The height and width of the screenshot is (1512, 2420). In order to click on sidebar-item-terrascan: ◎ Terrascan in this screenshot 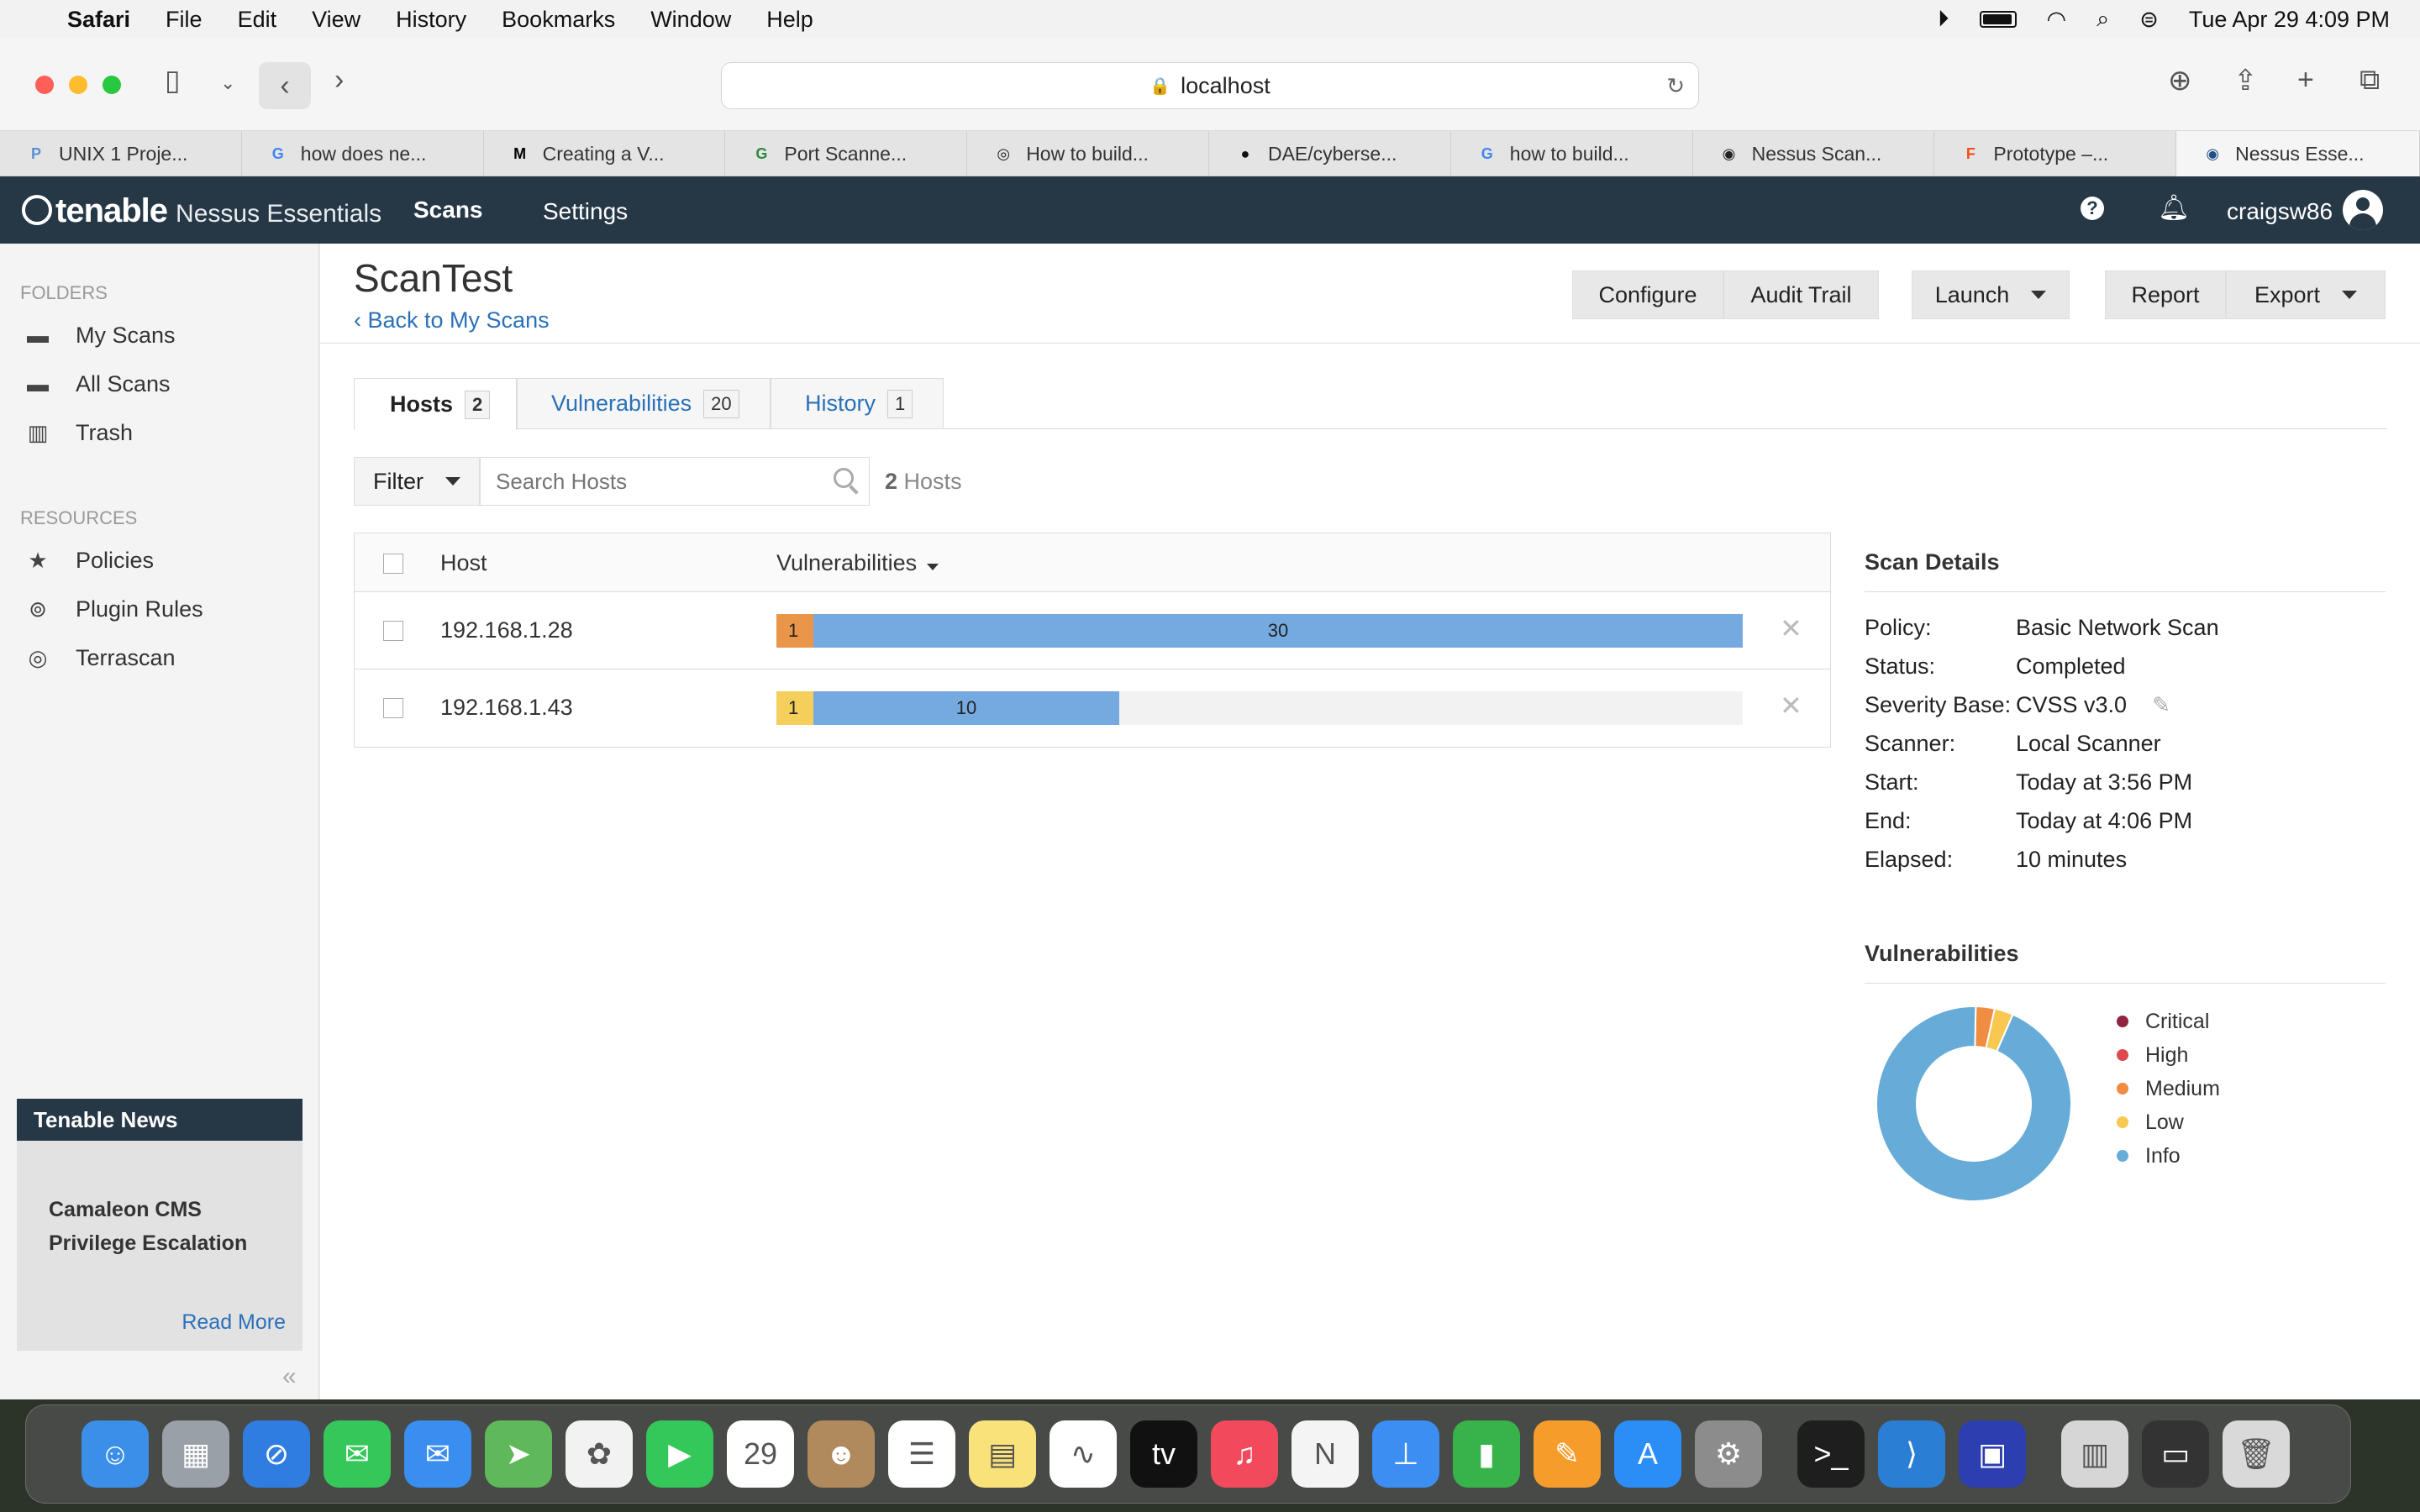, I will do `click(100, 658)`.